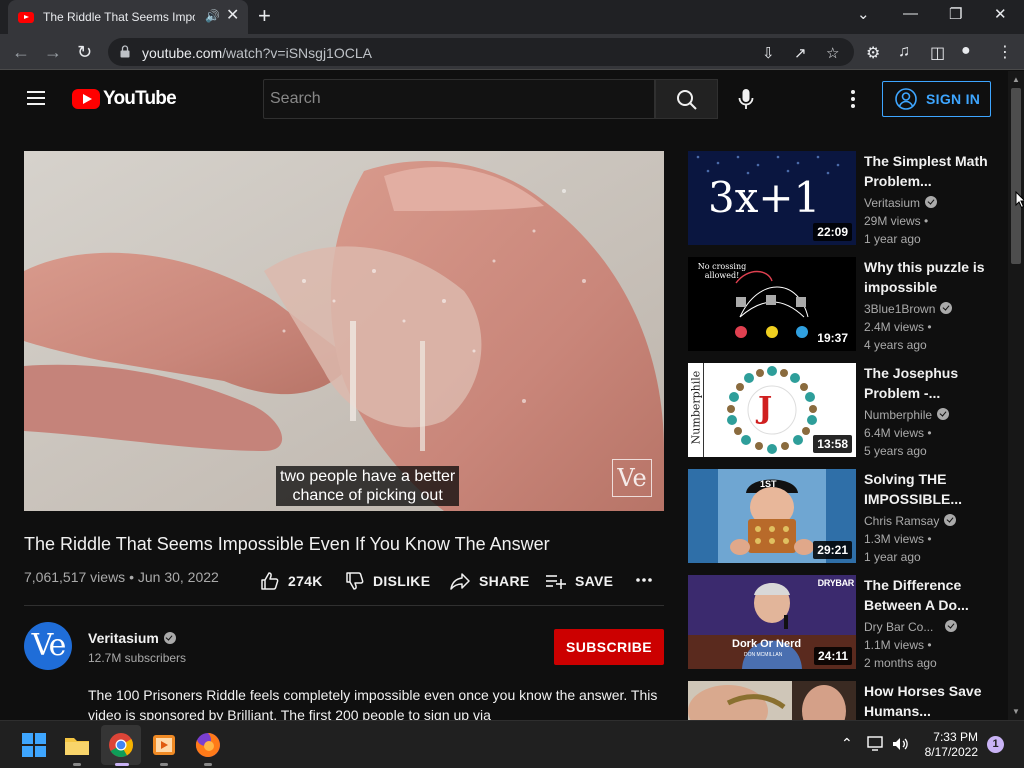 Image resolution: width=1024 pixels, height=768 pixels. What do you see at coordinates (1016, 395) in the screenshot?
I see `page-scrollbar: ▲ ▼` at bounding box center [1016, 395].